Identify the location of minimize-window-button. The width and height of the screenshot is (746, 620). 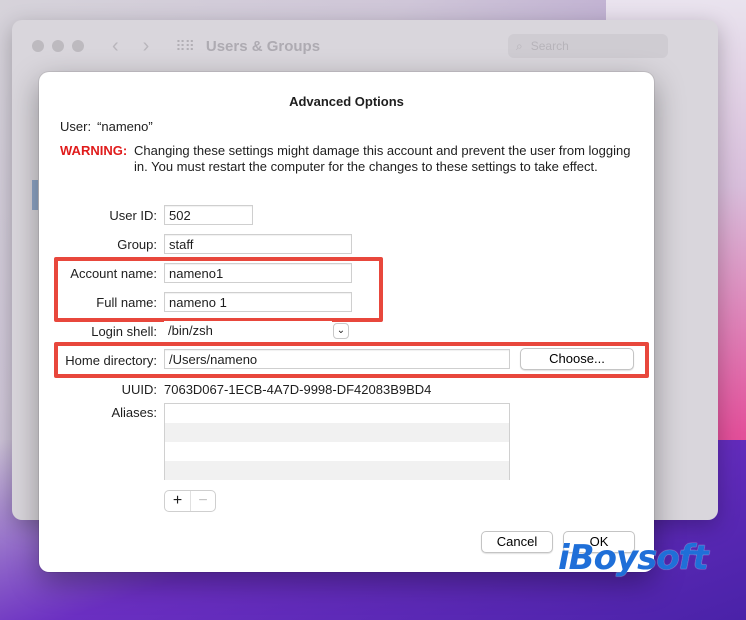
(58, 46).